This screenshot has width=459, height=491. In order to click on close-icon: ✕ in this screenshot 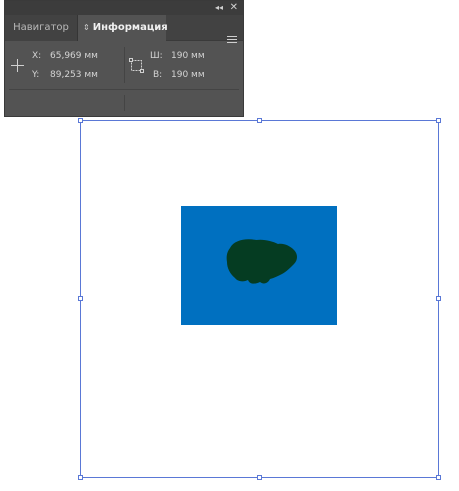, I will do `click(234, 7)`.